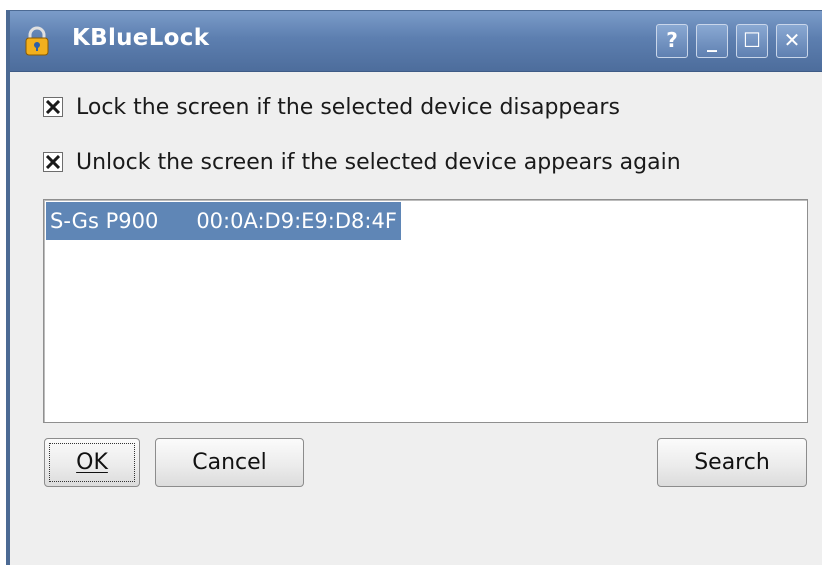 This screenshot has width=822, height=565. I want to click on minimize-icon: _, so click(712, 40).